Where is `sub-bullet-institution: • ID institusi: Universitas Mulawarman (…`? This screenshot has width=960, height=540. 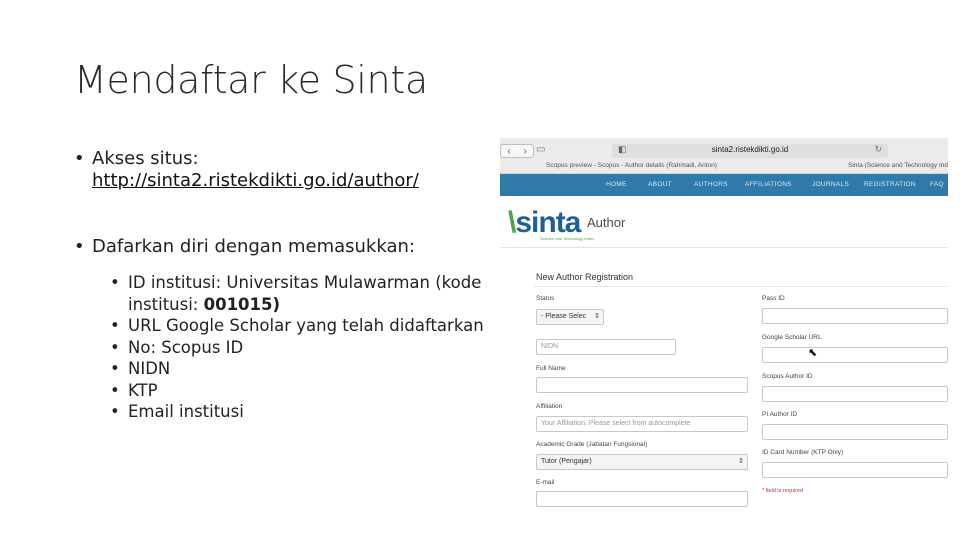 sub-bullet-institution: • ID institusi: Universitas Mulawarman (… is located at coordinates (296, 293).